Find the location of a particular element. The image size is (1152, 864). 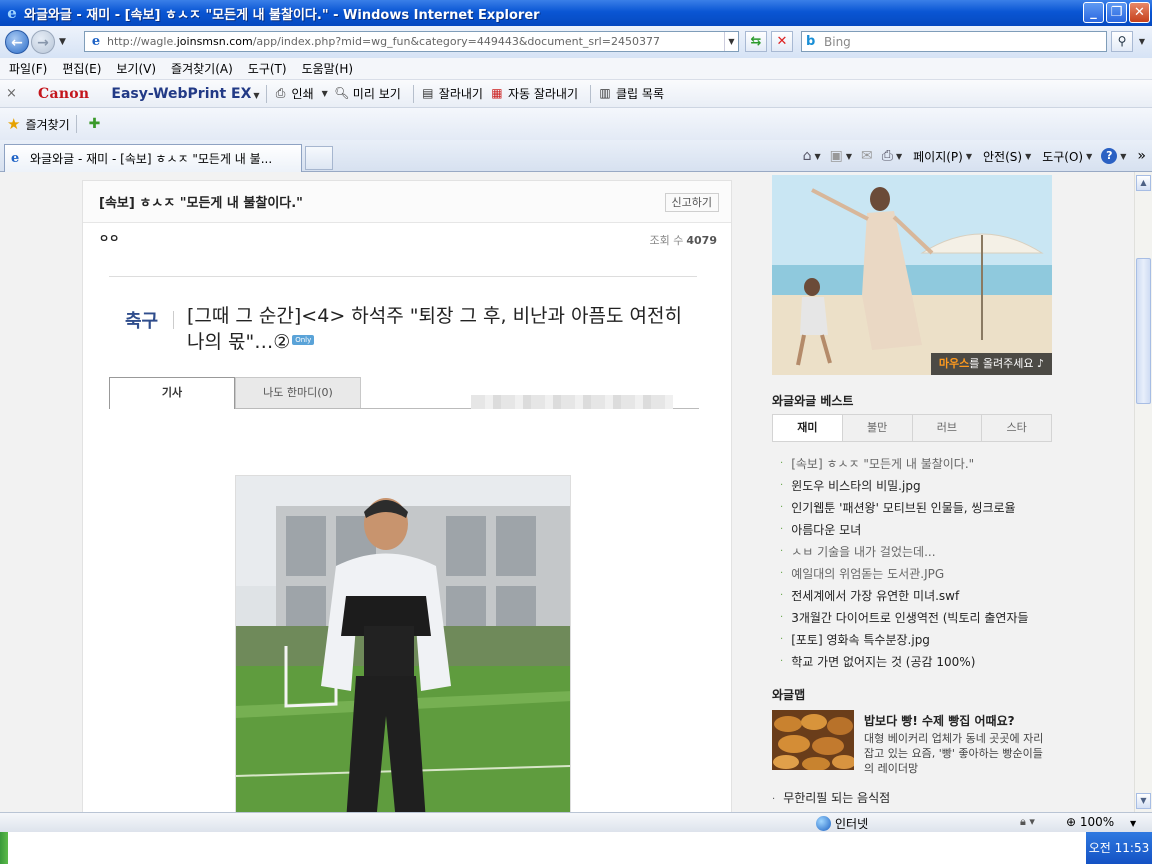

favorites-bar: ★ 즐겨찾기 ✚ is located at coordinates (576, 124).